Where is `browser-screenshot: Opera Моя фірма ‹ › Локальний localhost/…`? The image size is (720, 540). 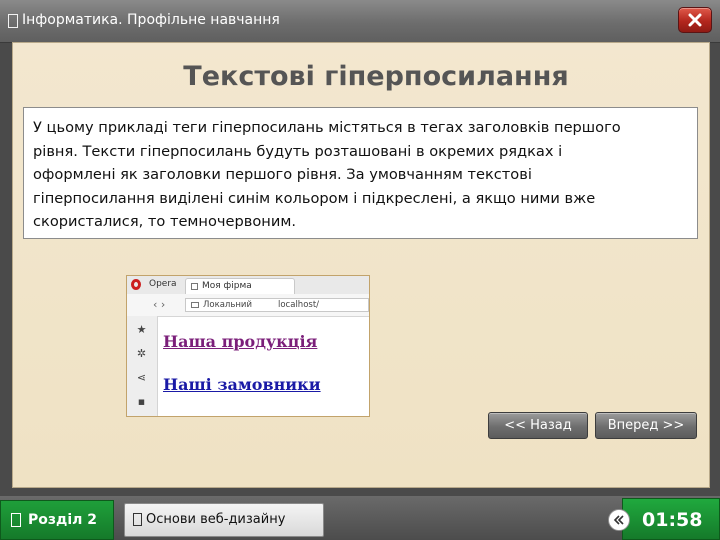 browser-screenshot: Opera Моя фірма ‹ › Локальний localhost/… is located at coordinates (248, 346).